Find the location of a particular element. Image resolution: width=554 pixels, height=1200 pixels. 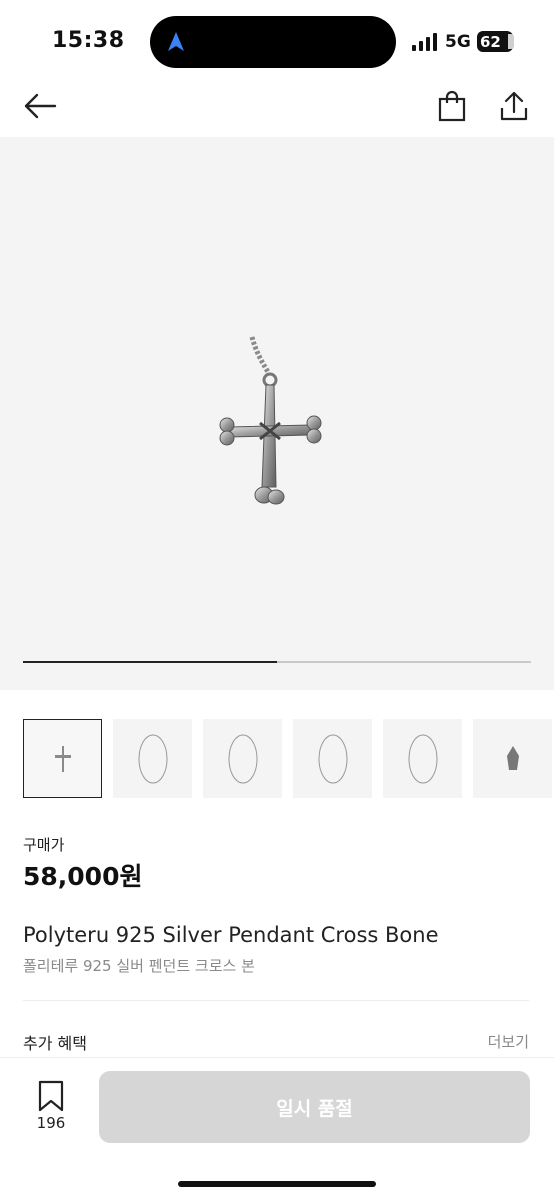

divider is located at coordinates (276, 1000).